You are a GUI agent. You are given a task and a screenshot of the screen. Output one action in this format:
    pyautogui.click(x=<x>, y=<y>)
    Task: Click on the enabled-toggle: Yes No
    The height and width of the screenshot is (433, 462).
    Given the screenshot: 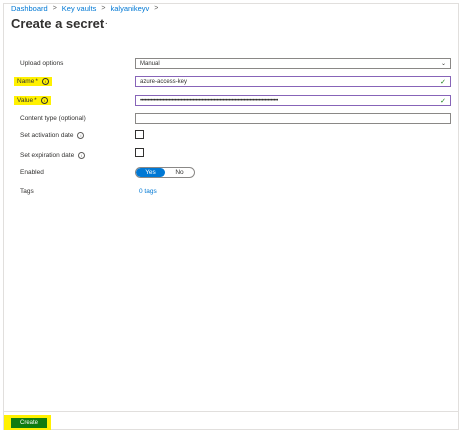 What is the action you would take?
    pyautogui.click(x=165, y=172)
    